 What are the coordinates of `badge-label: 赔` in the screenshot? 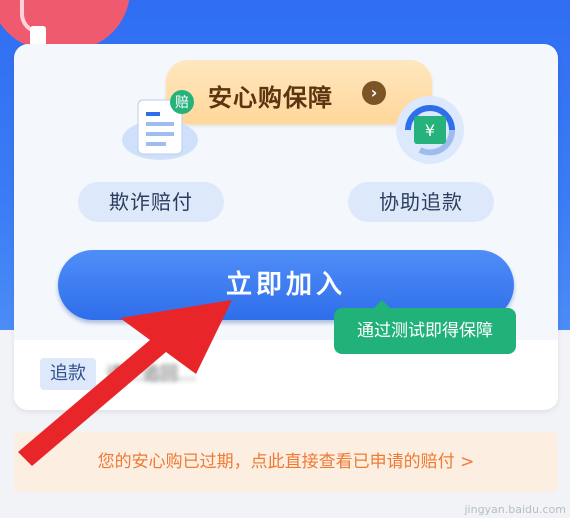 It's located at (182, 103).